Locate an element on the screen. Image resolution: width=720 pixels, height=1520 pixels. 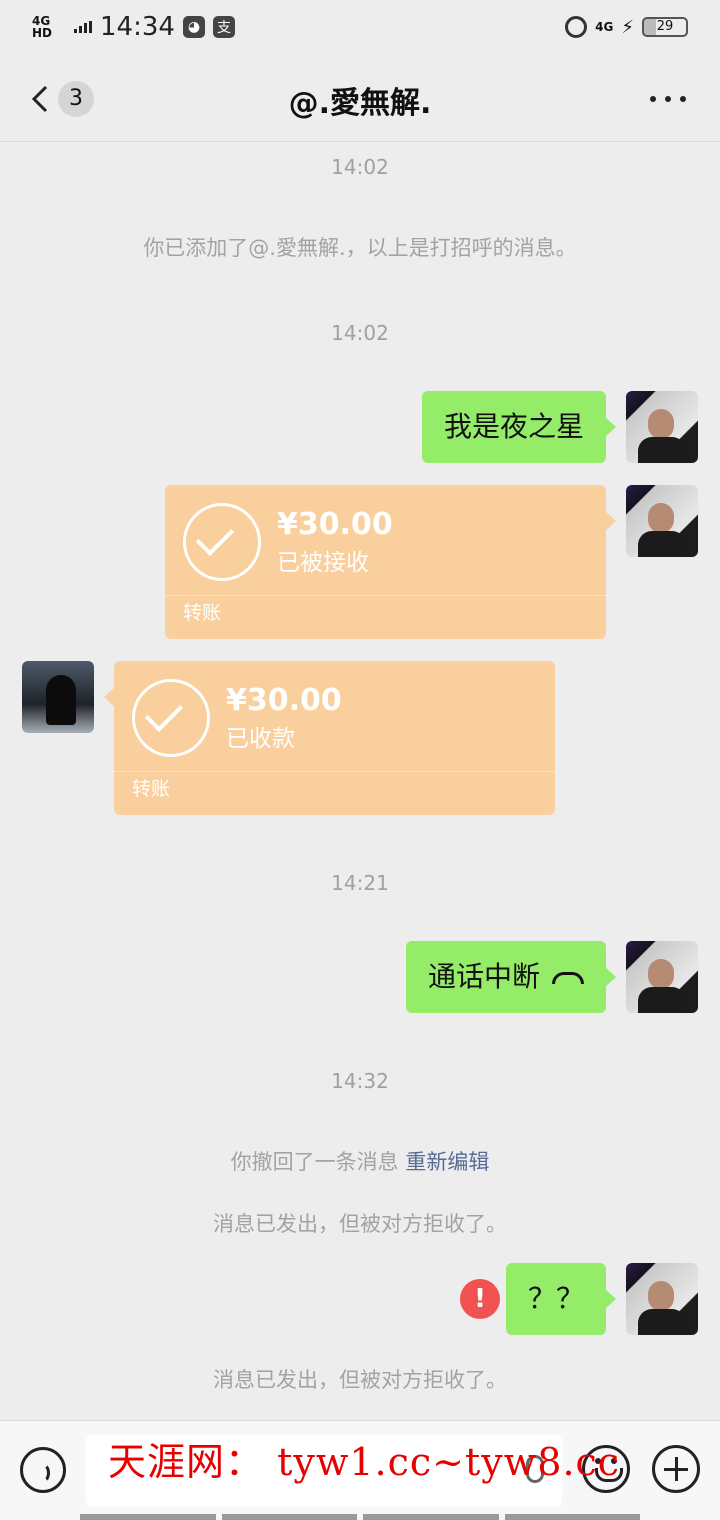
system-message-recall: 你撤回了一条消息 重新编辑 is located at coordinates (360, 1161).